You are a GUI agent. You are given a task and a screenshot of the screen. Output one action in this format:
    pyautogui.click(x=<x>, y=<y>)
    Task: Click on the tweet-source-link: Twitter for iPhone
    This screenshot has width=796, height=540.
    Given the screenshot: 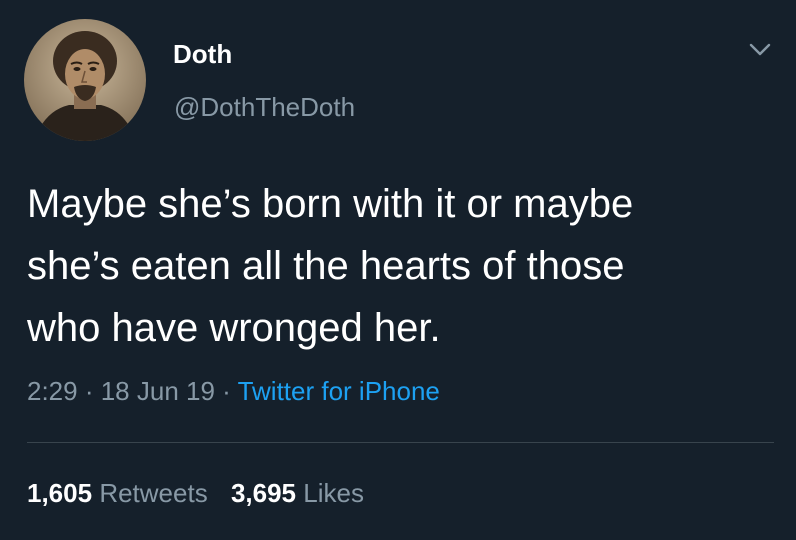 What is the action you would take?
    pyautogui.click(x=339, y=391)
    